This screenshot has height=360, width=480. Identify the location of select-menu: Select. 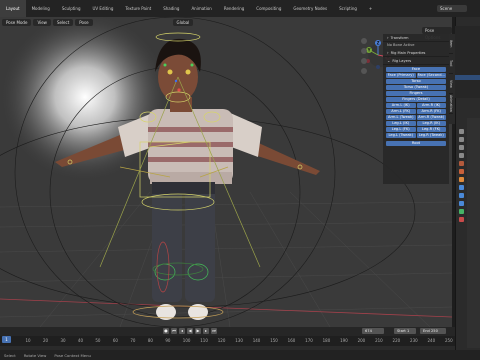
(63, 22).